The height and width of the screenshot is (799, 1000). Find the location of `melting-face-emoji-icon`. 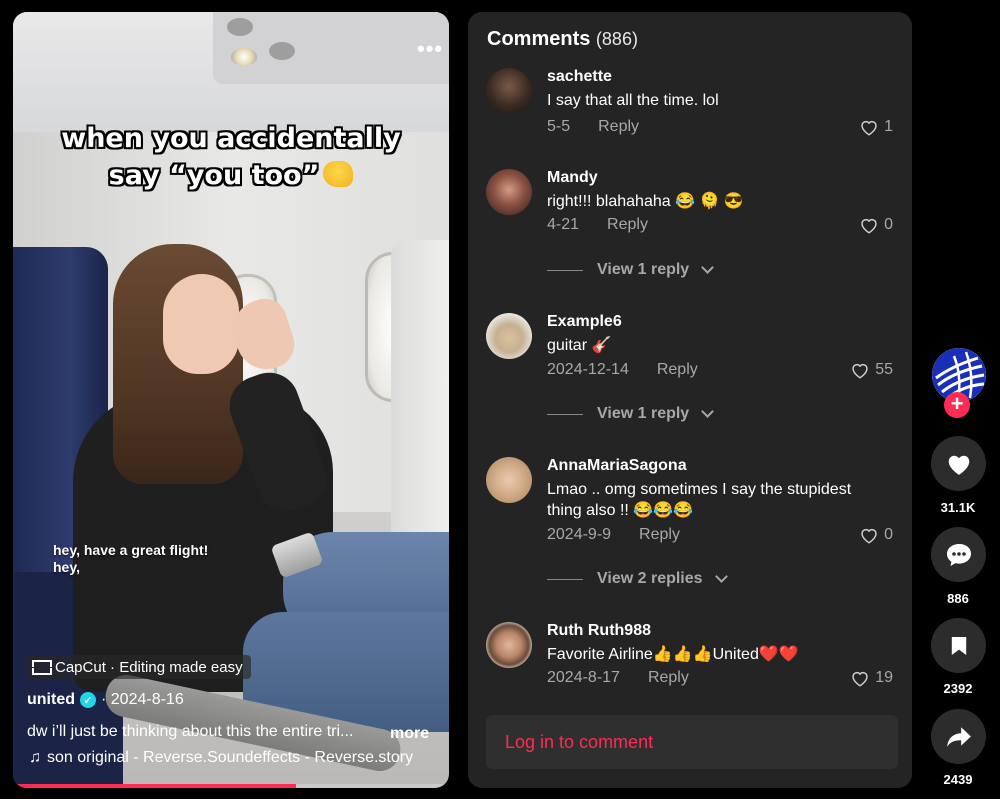

melting-face-emoji-icon is located at coordinates (338, 174).